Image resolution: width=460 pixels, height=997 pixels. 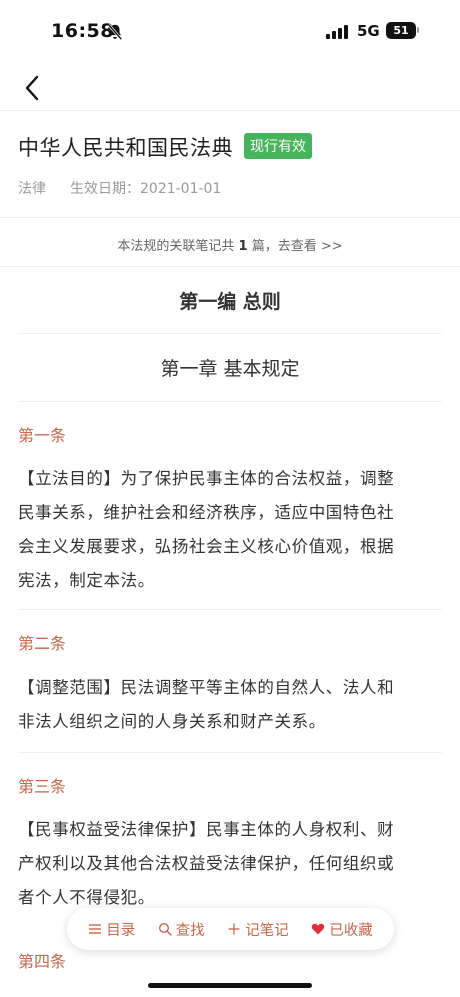 I want to click on bottom-toolbar: 目录 查找 记笔记 已收藏, so click(x=230, y=929).